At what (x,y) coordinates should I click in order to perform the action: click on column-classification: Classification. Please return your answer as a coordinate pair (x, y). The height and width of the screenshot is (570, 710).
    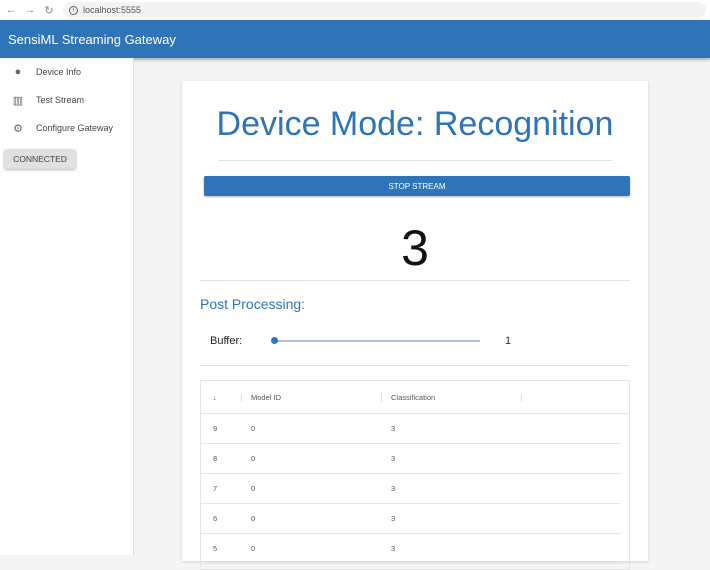
    Looking at the image, I should click on (413, 397).